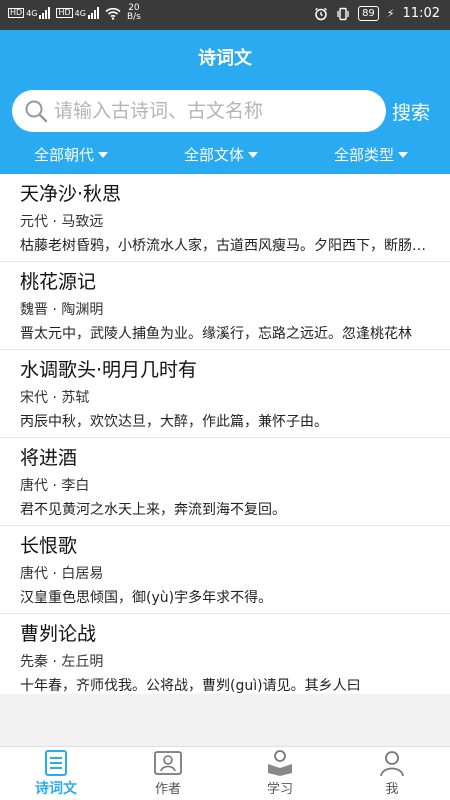 Image resolution: width=450 pixels, height=800 pixels. Describe the element at coordinates (64, 13) in the screenshot. I see `sim2-hd-label: HD` at that location.